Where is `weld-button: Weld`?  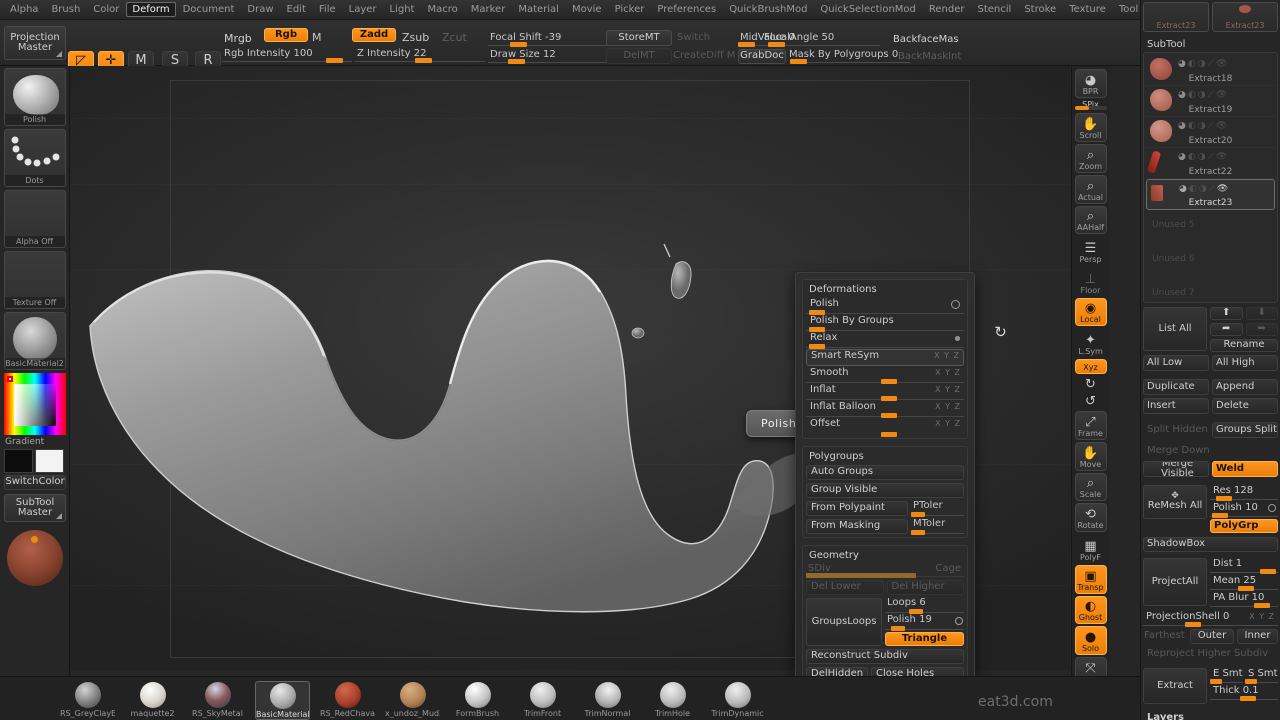 weld-button: Weld is located at coordinates (1245, 469).